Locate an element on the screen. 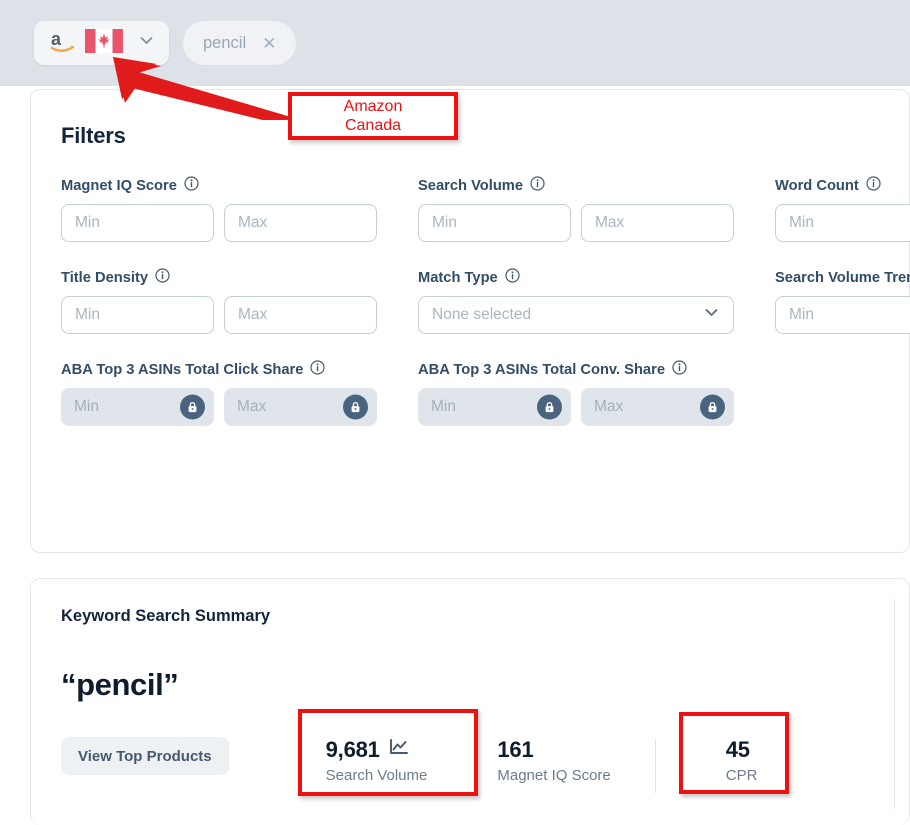  aba-conv-share-min-wrap is located at coordinates (494, 407).